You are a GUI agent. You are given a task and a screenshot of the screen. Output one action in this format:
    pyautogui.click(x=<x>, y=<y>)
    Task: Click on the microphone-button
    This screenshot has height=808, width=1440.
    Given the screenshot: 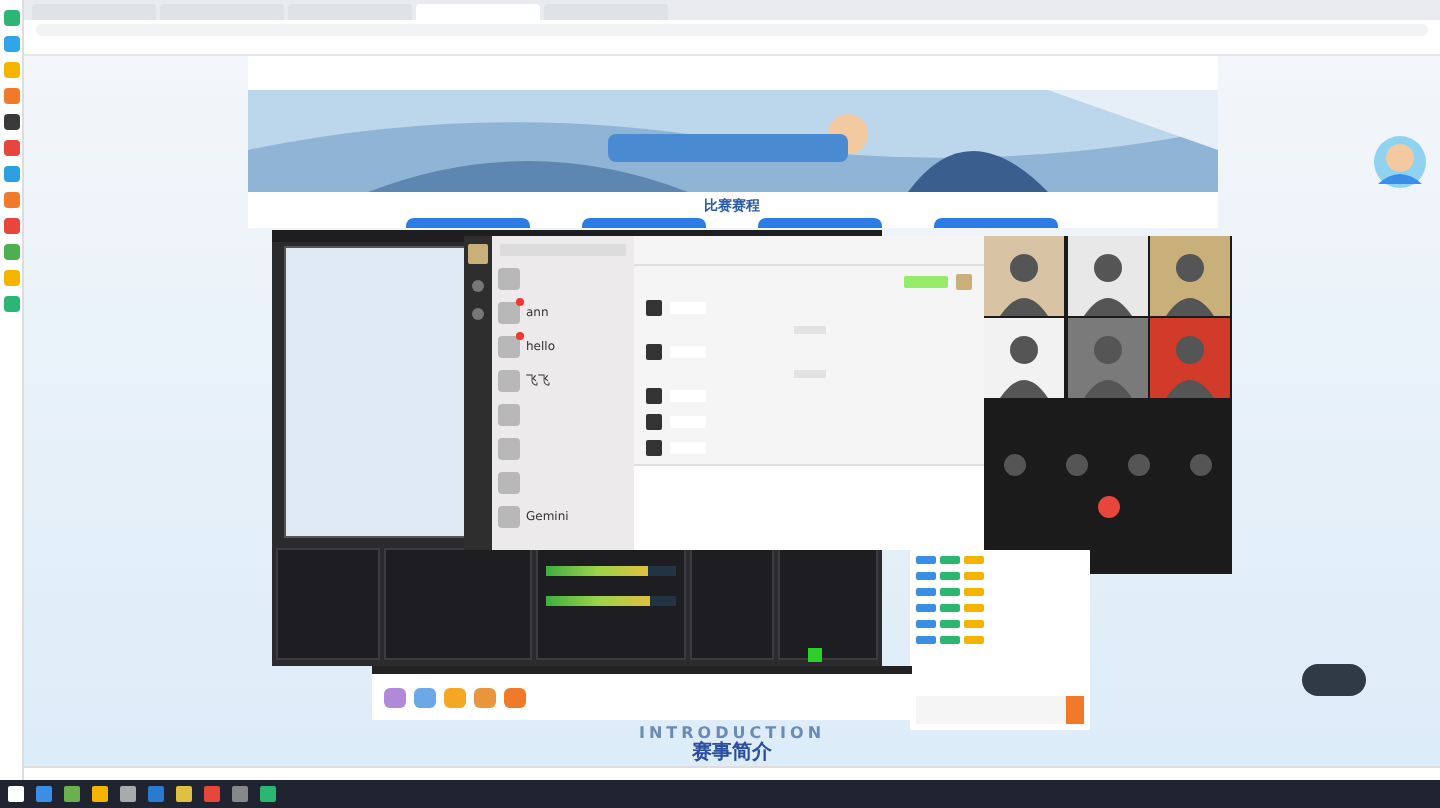 What is the action you would take?
    pyautogui.click(x=1015, y=465)
    